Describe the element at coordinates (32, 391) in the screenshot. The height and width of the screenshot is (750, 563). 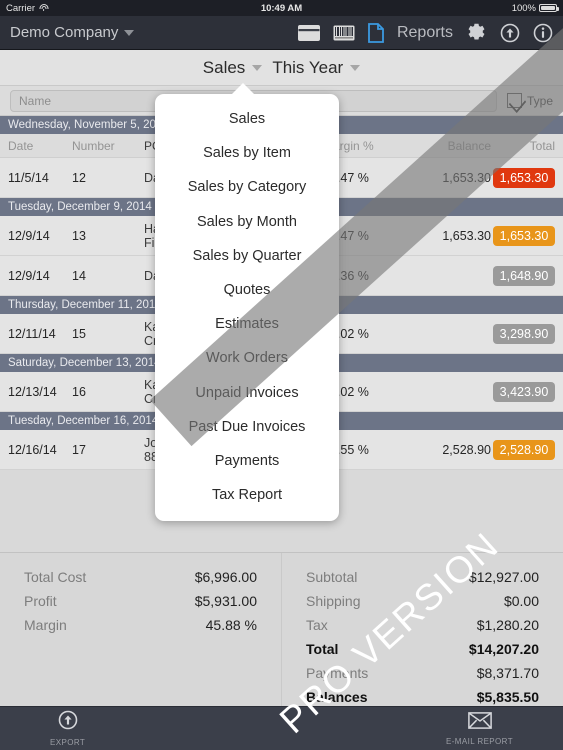
I see `cell-date: 12/13/14` at that location.